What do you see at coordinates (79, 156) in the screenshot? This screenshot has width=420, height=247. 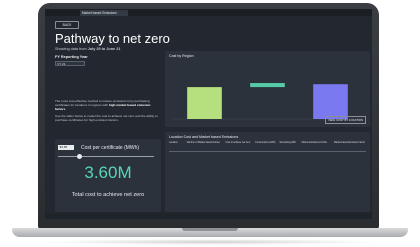 I see `cost-slider-thumb` at bounding box center [79, 156].